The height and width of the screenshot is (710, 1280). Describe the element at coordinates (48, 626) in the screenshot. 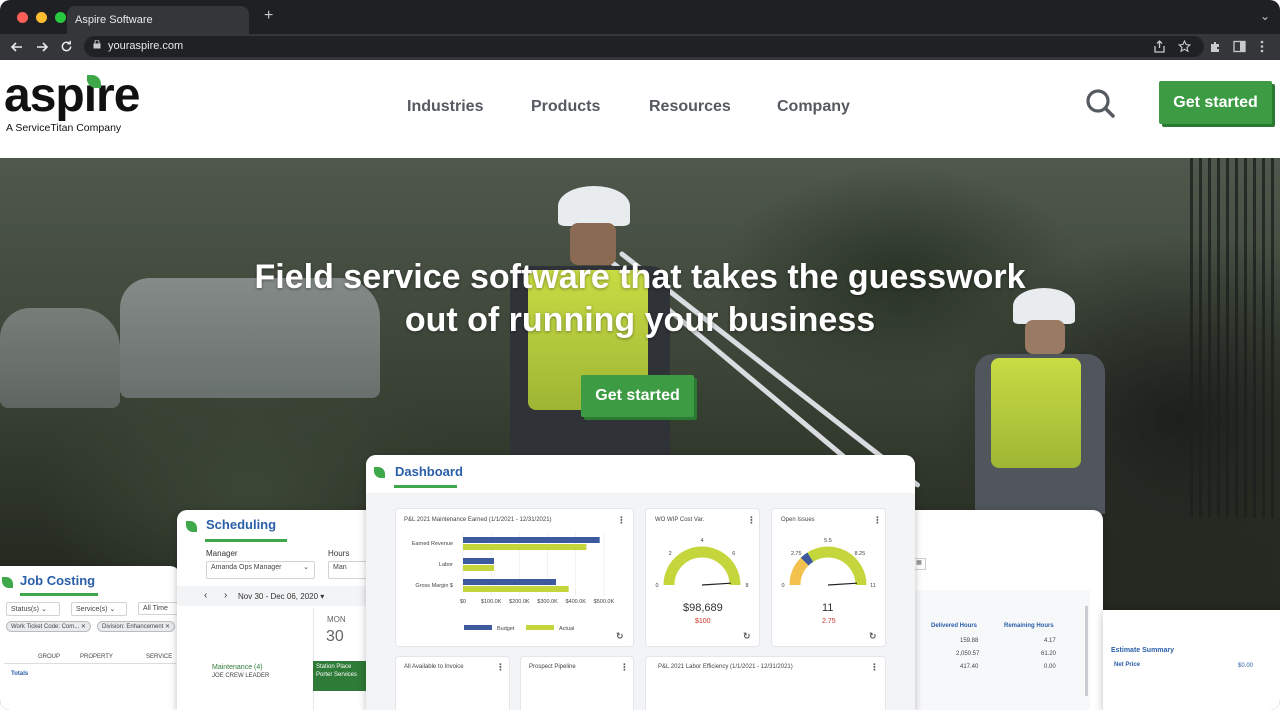

I see `filter-chip: Work Ticket Code: Com... ✕` at that location.